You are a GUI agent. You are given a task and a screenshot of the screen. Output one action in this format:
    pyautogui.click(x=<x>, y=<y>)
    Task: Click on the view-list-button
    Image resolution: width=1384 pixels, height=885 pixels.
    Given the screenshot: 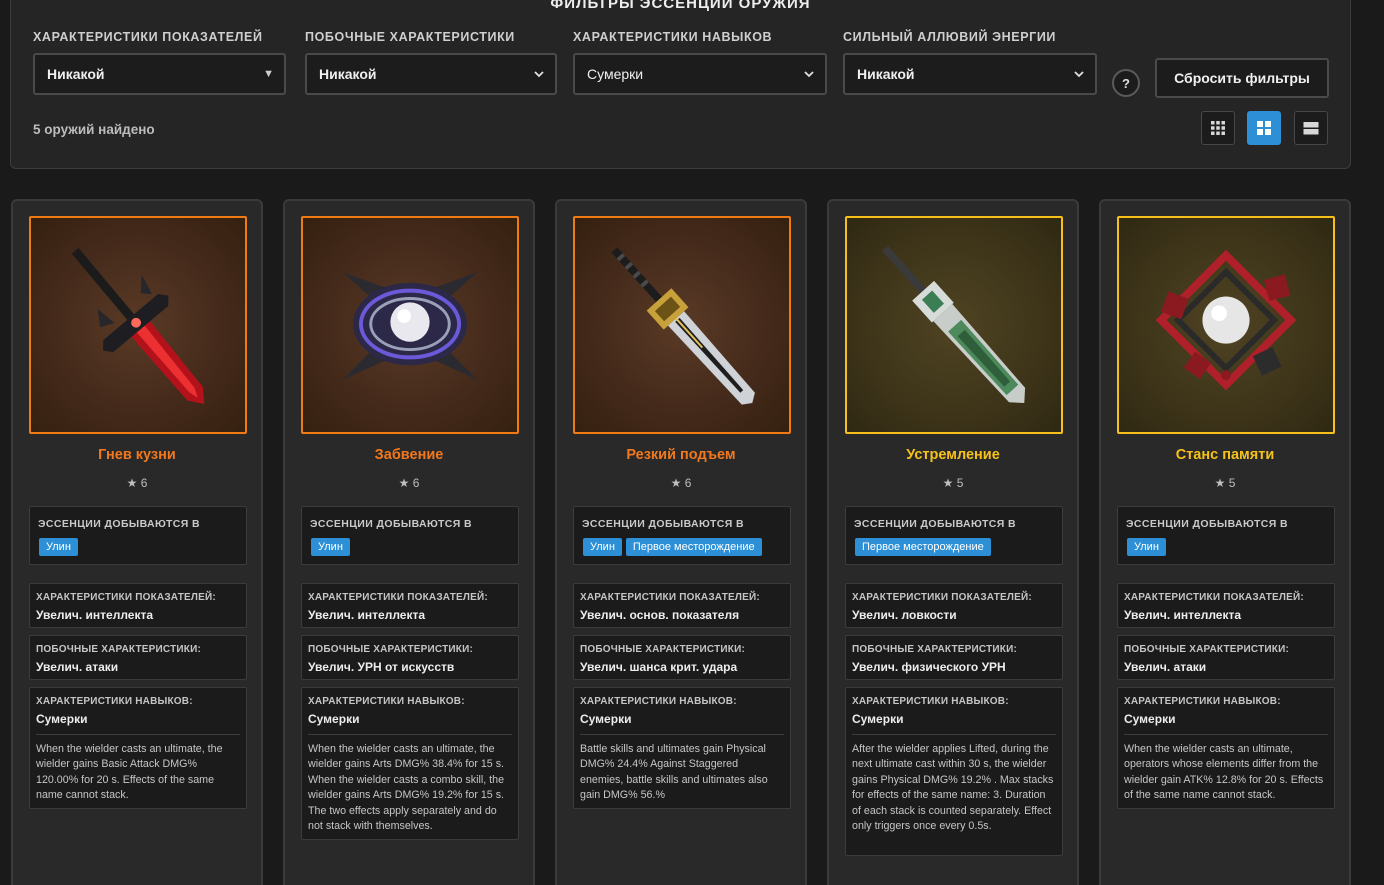 What is the action you would take?
    pyautogui.click(x=1311, y=128)
    